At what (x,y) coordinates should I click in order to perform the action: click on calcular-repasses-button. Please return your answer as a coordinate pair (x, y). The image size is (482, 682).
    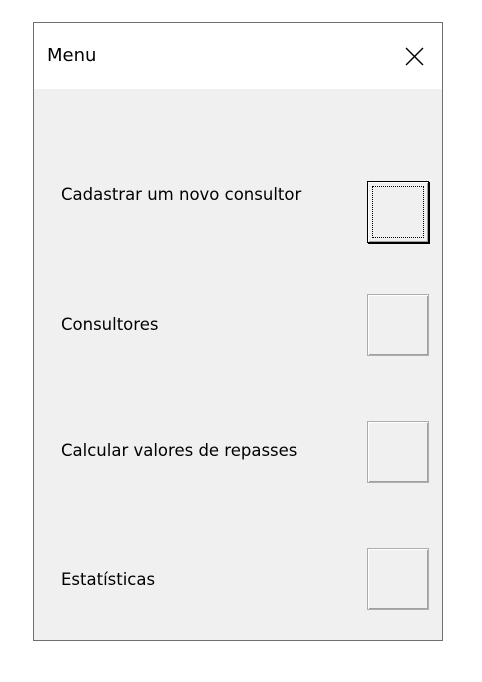
    Looking at the image, I should click on (398, 452).